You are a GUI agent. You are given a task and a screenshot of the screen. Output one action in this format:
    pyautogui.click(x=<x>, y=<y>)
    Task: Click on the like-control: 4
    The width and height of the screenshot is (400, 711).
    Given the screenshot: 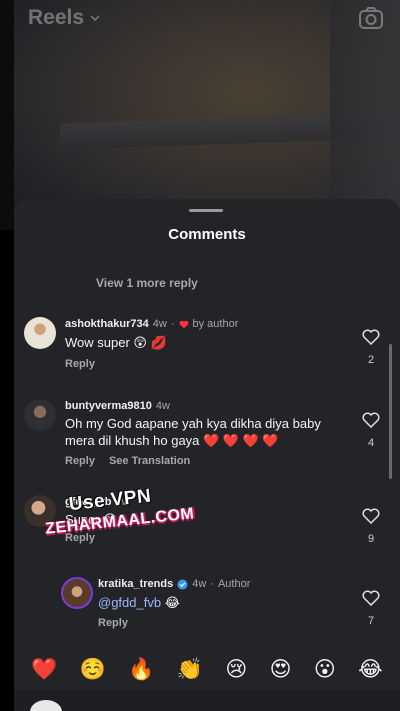 What is the action you would take?
    pyautogui.click(x=371, y=430)
    